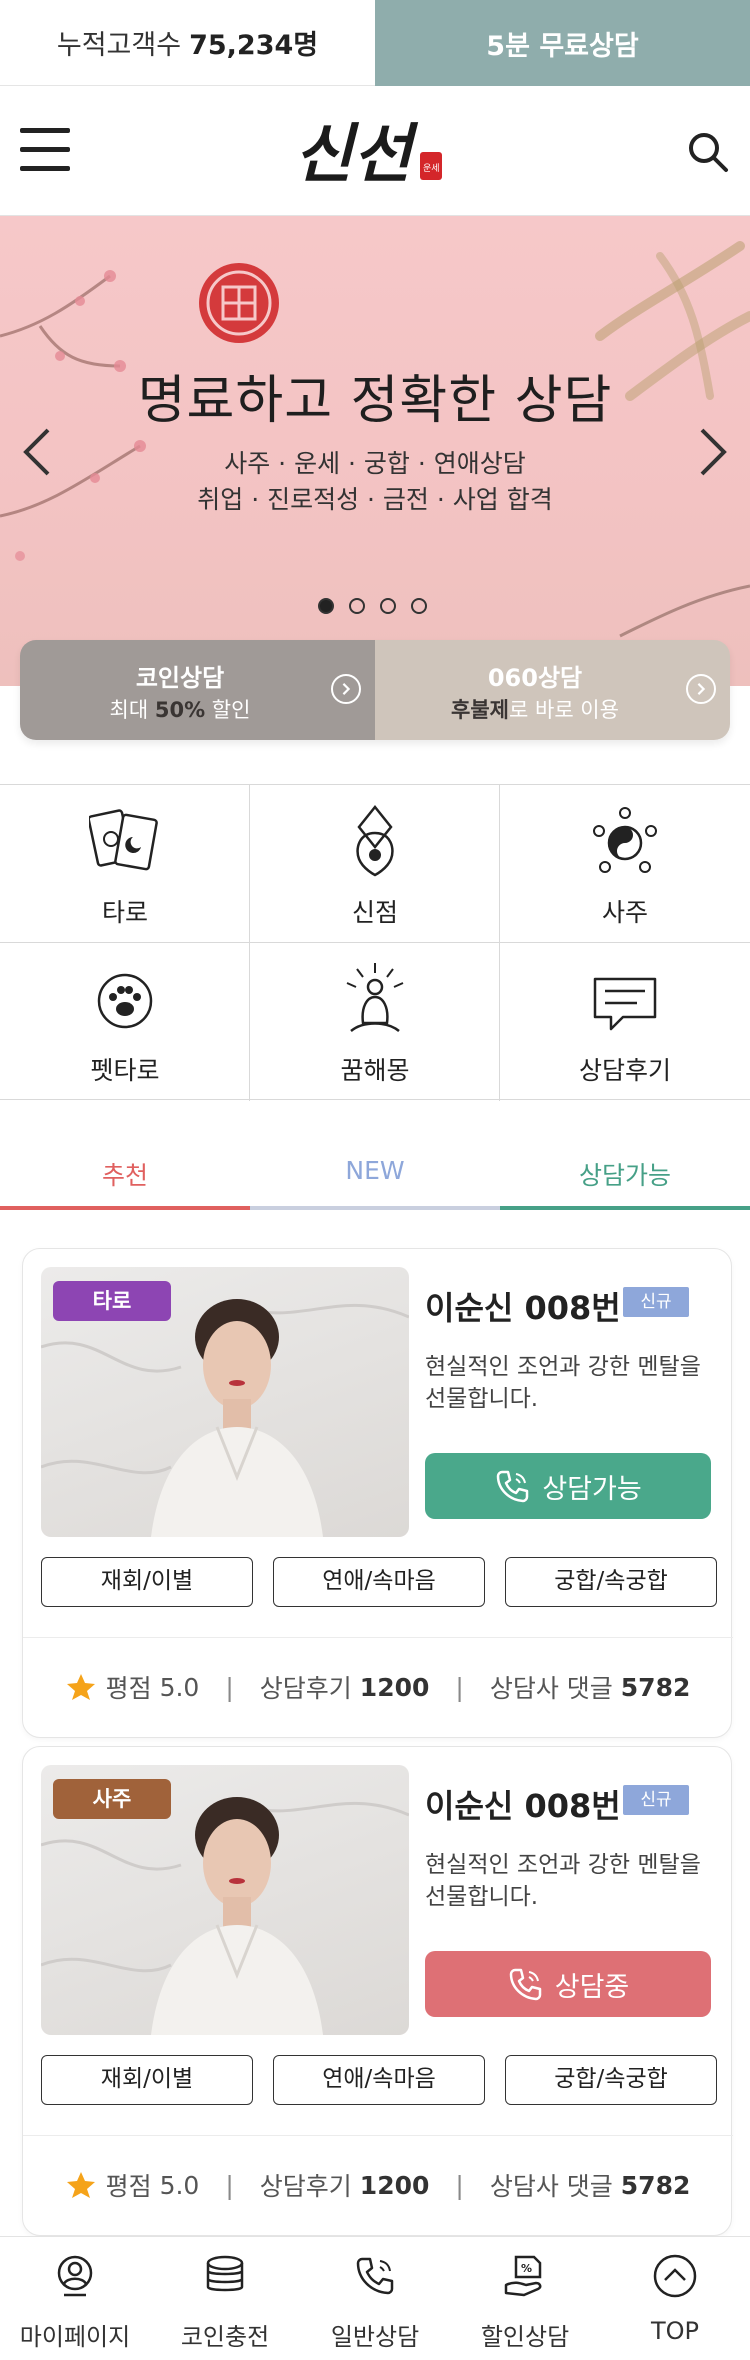 This screenshot has height=2360, width=750. I want to click on shaman-knot-icon, so click(375, 840).